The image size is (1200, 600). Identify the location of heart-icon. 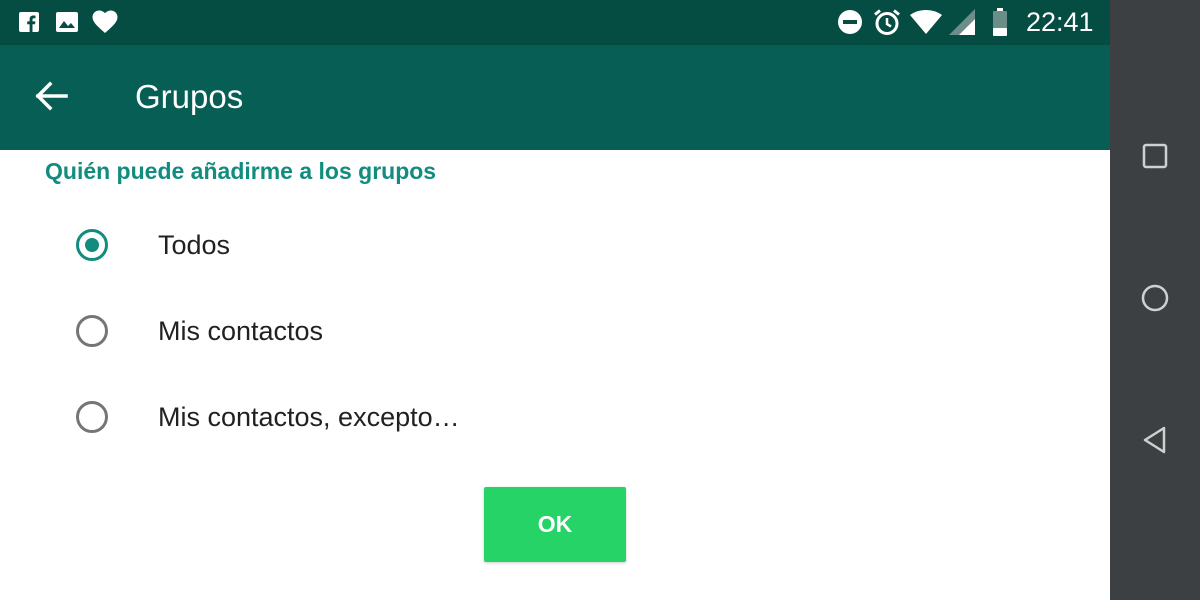
(105, 22).